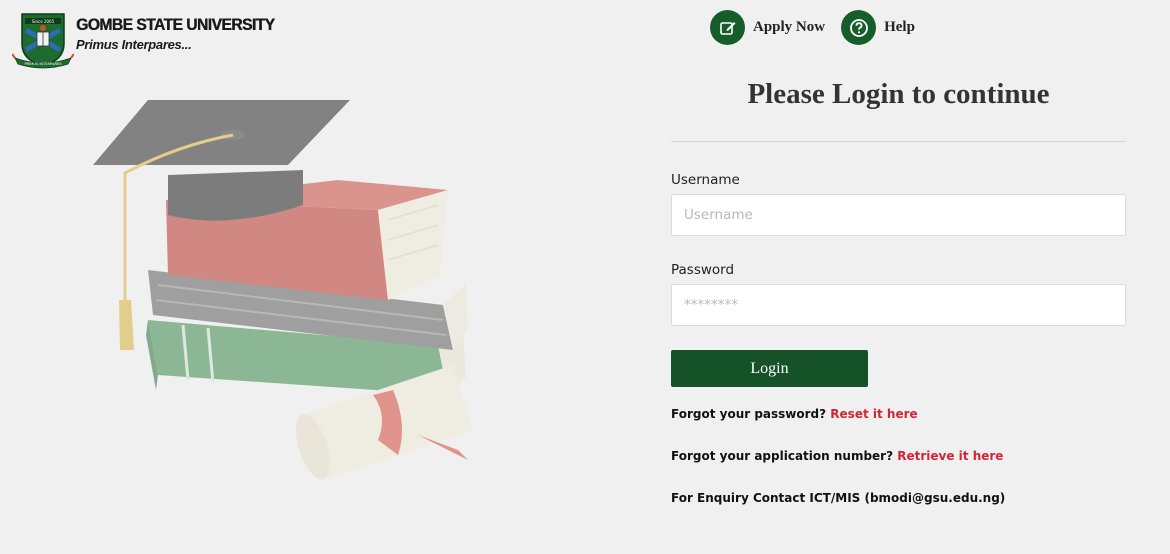 This screenshot has width=1170, height=554. What do you see at coordinates (789, 27) in the screenshot?
I see `apply-now-label: Apply Now` at bounding box center [789, 27].